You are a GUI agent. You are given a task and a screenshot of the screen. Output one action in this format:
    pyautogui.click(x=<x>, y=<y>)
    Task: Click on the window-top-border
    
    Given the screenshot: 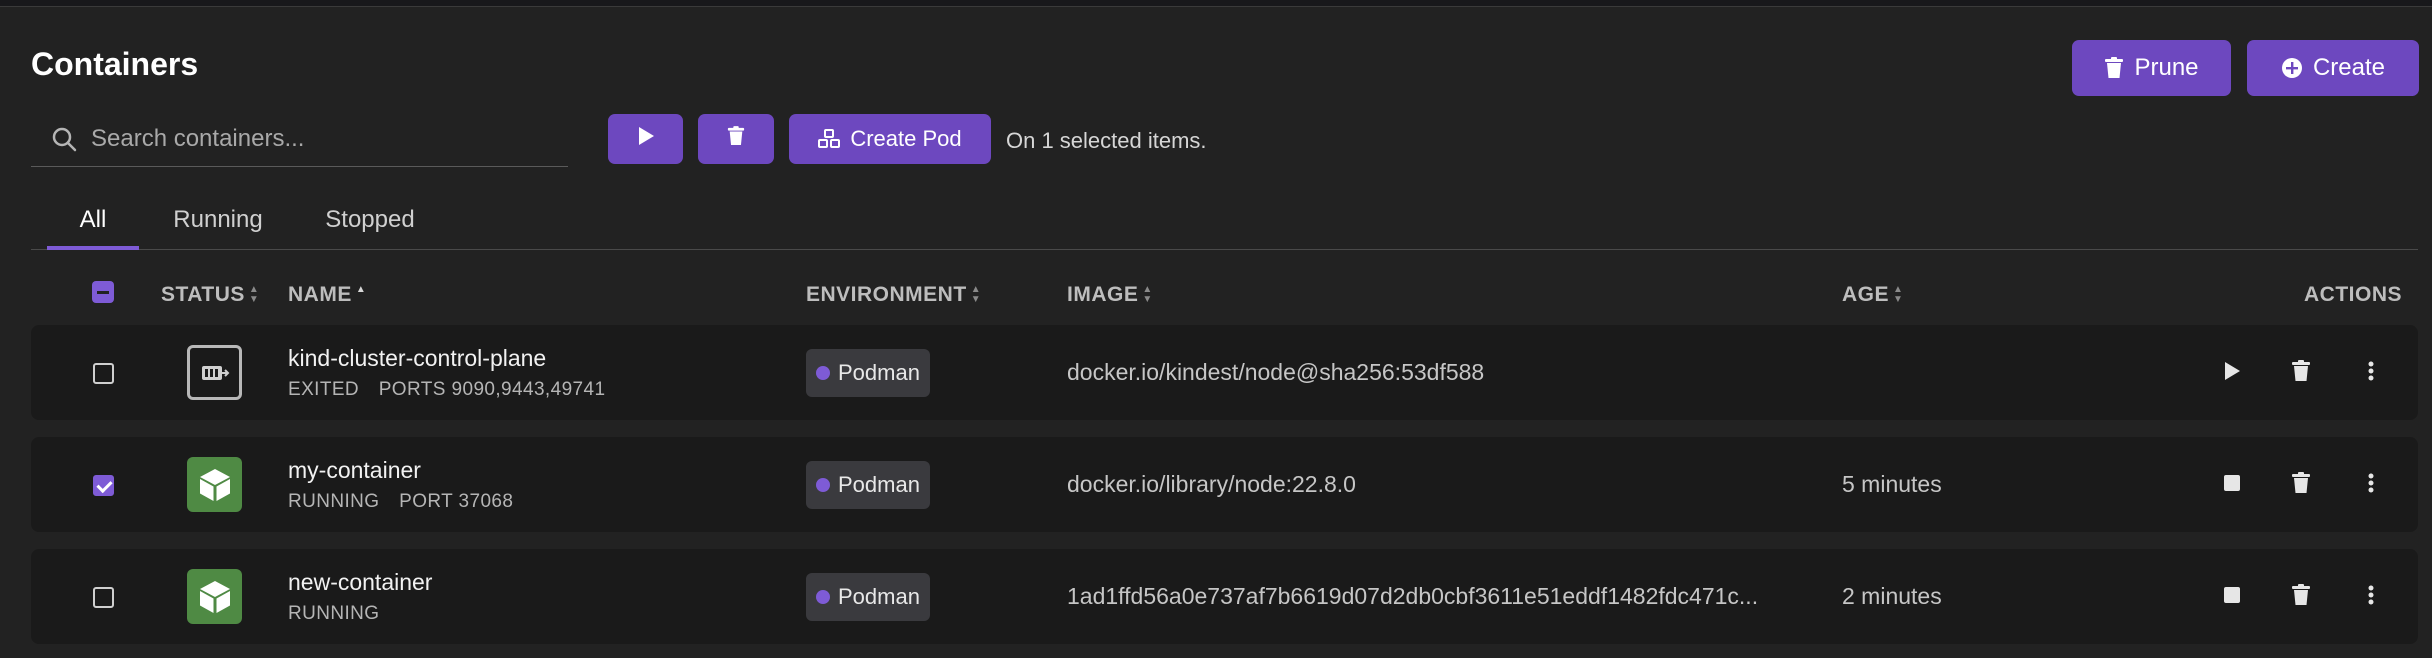 What is the action you would take?
    pyautogui.click(x=1216, y=3)
    